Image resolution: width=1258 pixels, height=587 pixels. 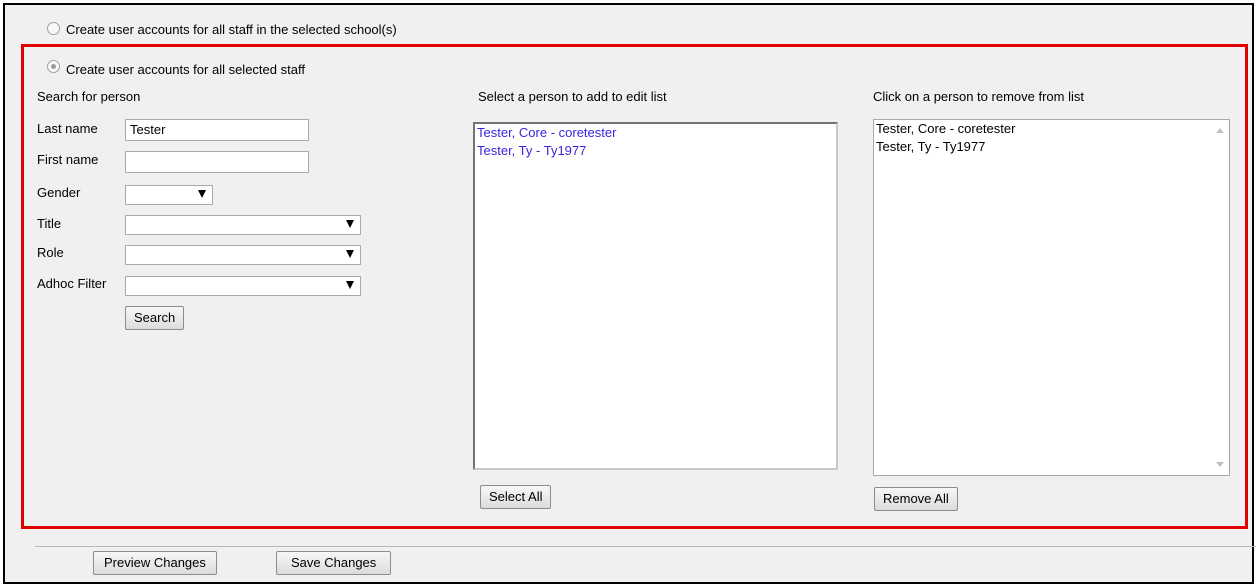 I want to click on select-all-button: Select All, so click(x=516, y=497).